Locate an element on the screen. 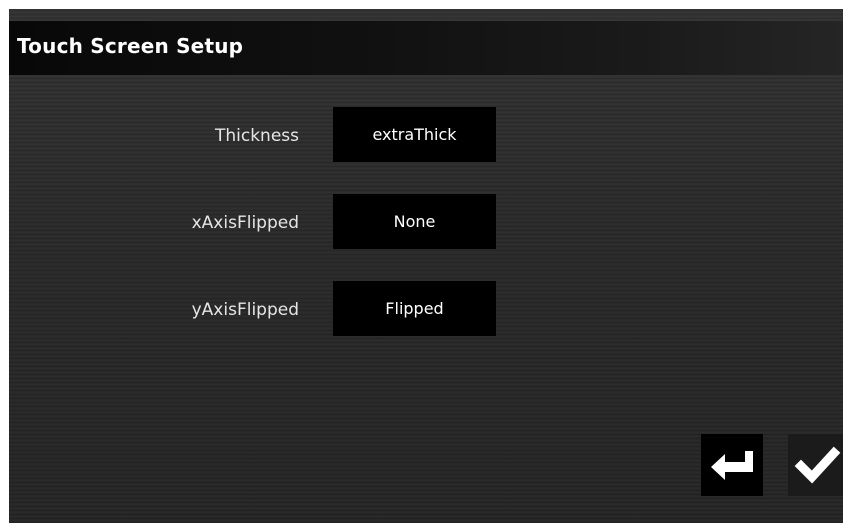 The height and width of the screenshot is (523, 843). y-axis-flipped-button: Flipped is located at coordinates (414, 308).